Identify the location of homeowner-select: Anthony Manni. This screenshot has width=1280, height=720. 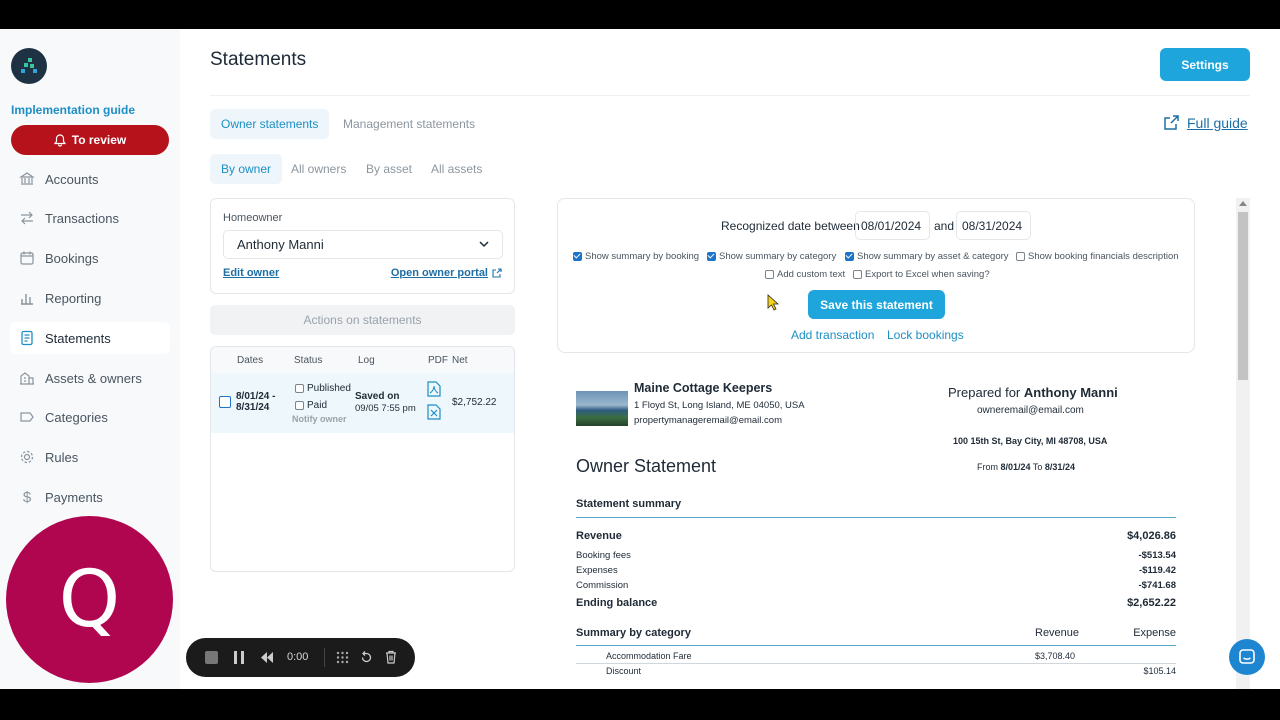
(363, 244).